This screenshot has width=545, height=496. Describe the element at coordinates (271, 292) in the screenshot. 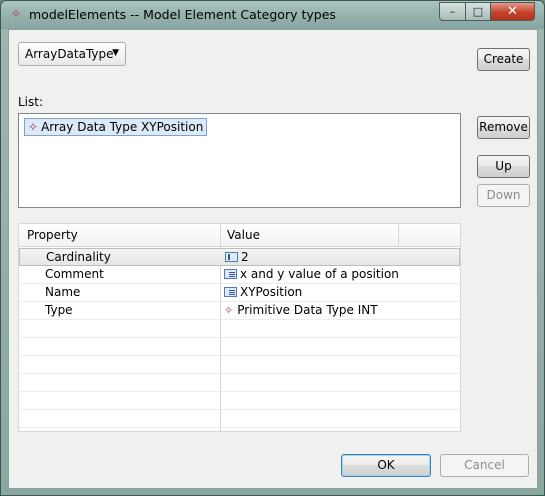

I see `property-value: XYPosition` at that location.